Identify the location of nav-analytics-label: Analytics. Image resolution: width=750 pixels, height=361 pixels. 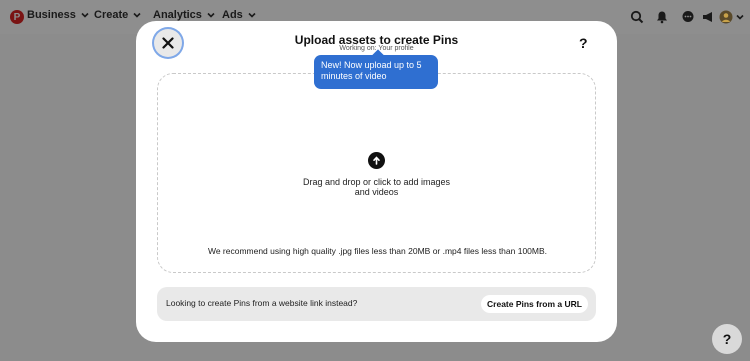
(177, 15).